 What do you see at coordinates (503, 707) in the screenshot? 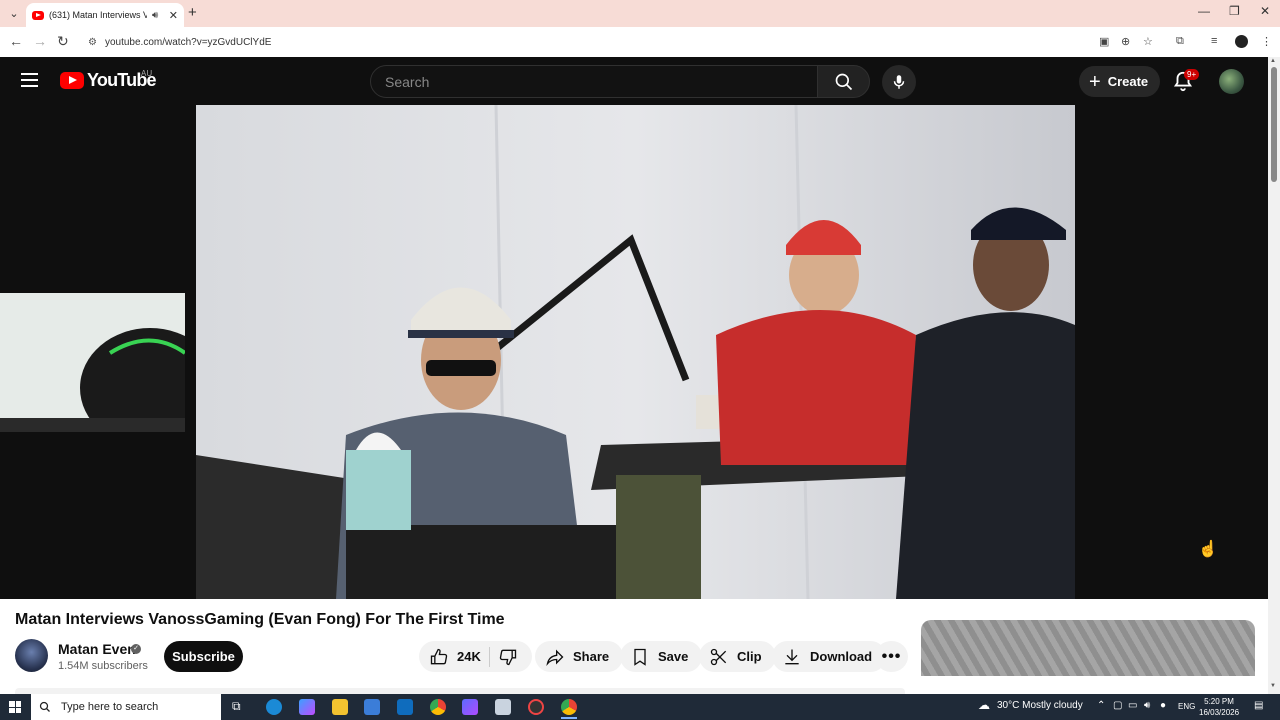
I see `app-icon-grey` at bounding box center [503, 707].